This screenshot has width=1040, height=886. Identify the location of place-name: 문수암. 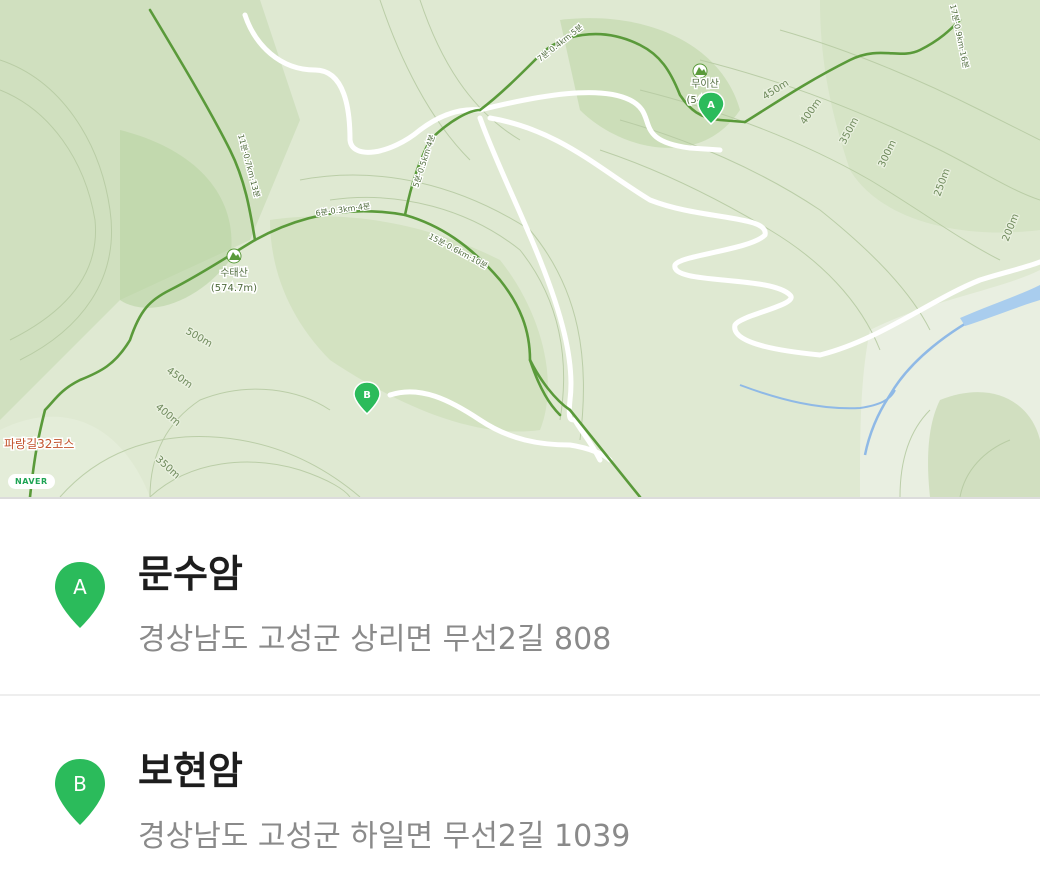
(190, 574).